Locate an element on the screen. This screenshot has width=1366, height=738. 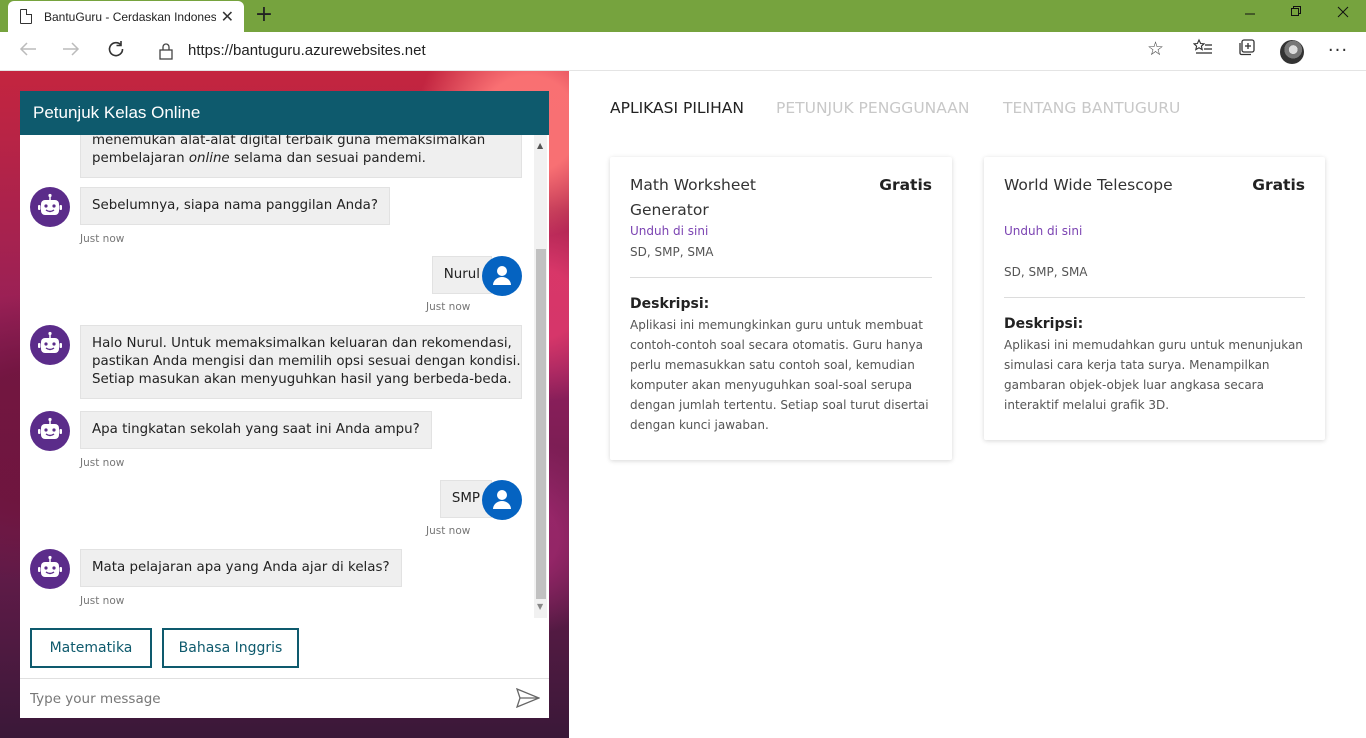
profile-avatar is located at coordinates (1292, 52).